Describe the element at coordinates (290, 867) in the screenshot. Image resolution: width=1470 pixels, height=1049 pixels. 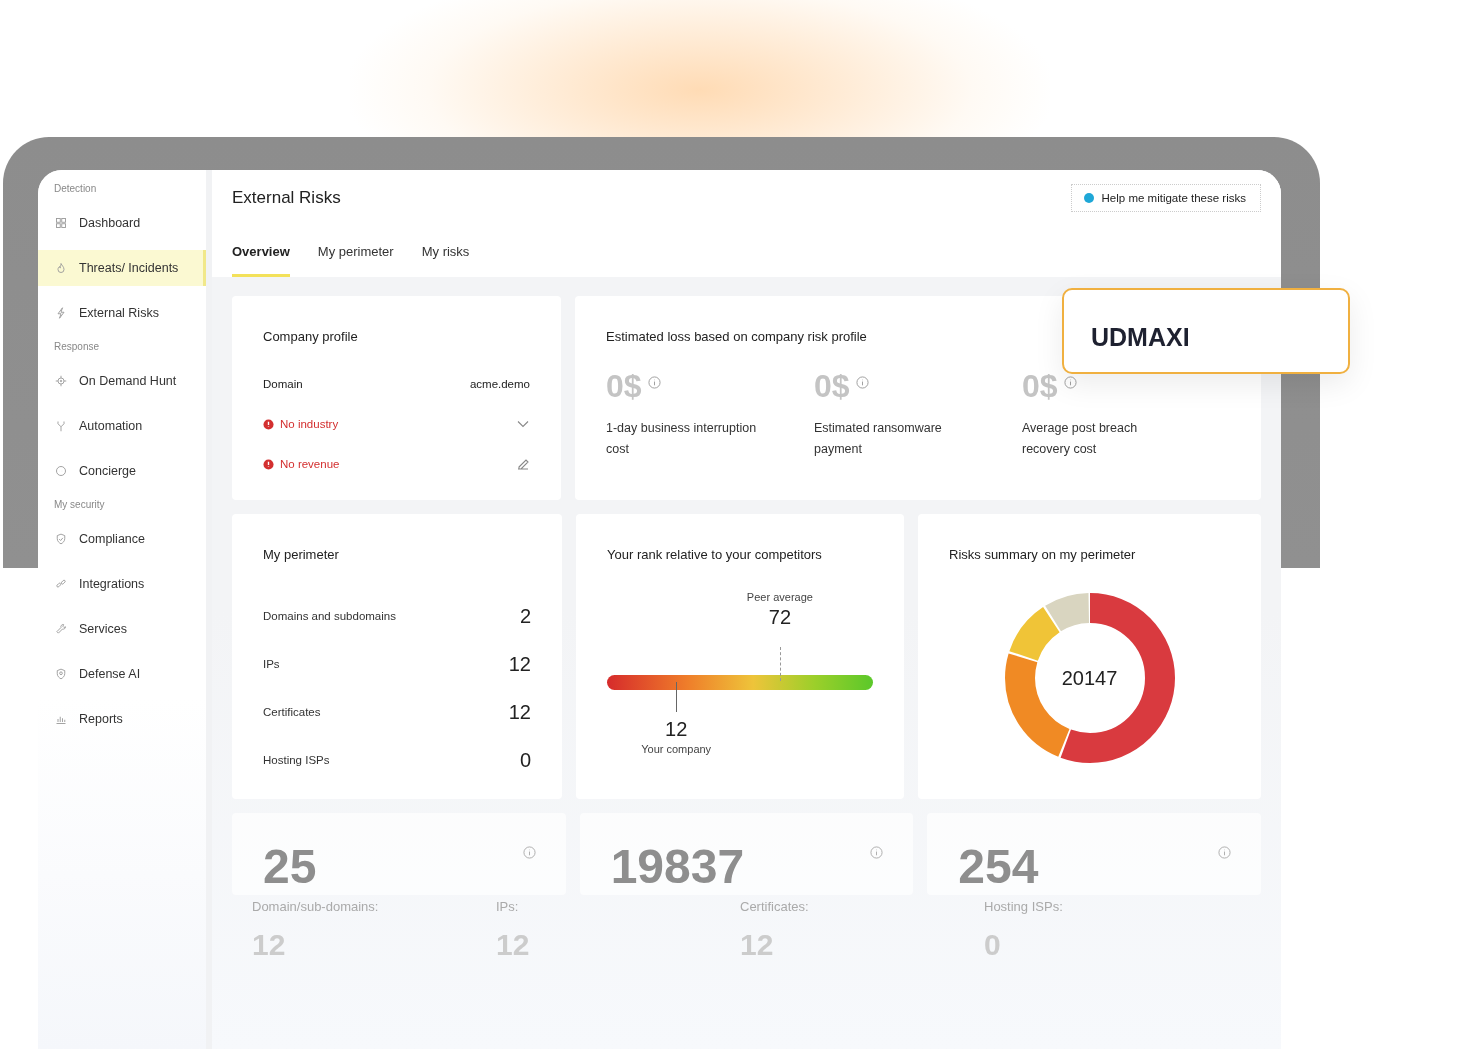
I see `total-value: 25` at that location.